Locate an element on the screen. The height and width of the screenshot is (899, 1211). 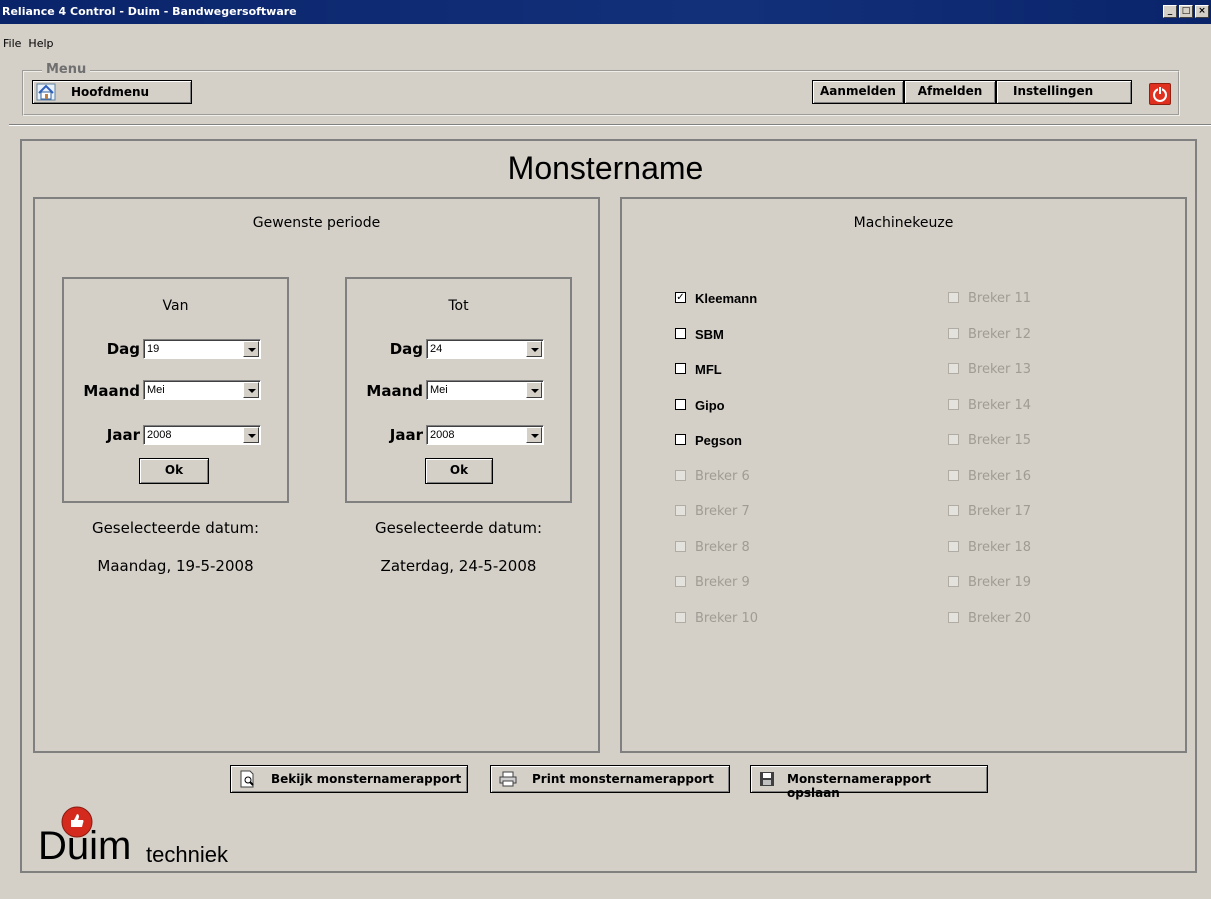
to-month-select: Mei is located at coordinates (485, 390).